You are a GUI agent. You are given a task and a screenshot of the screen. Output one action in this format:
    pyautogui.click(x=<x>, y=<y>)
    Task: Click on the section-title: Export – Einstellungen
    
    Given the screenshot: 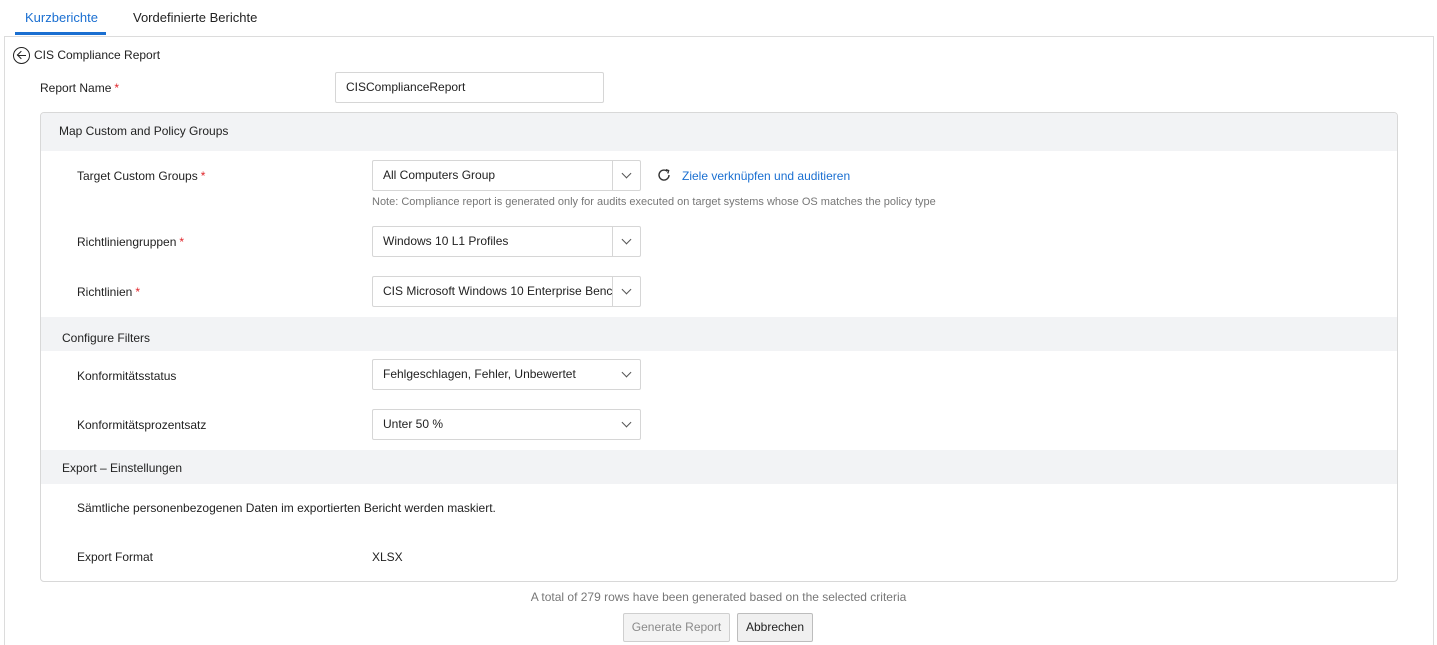 What is the action you would take?
    pyautogui.click(x=122, y=468)
    